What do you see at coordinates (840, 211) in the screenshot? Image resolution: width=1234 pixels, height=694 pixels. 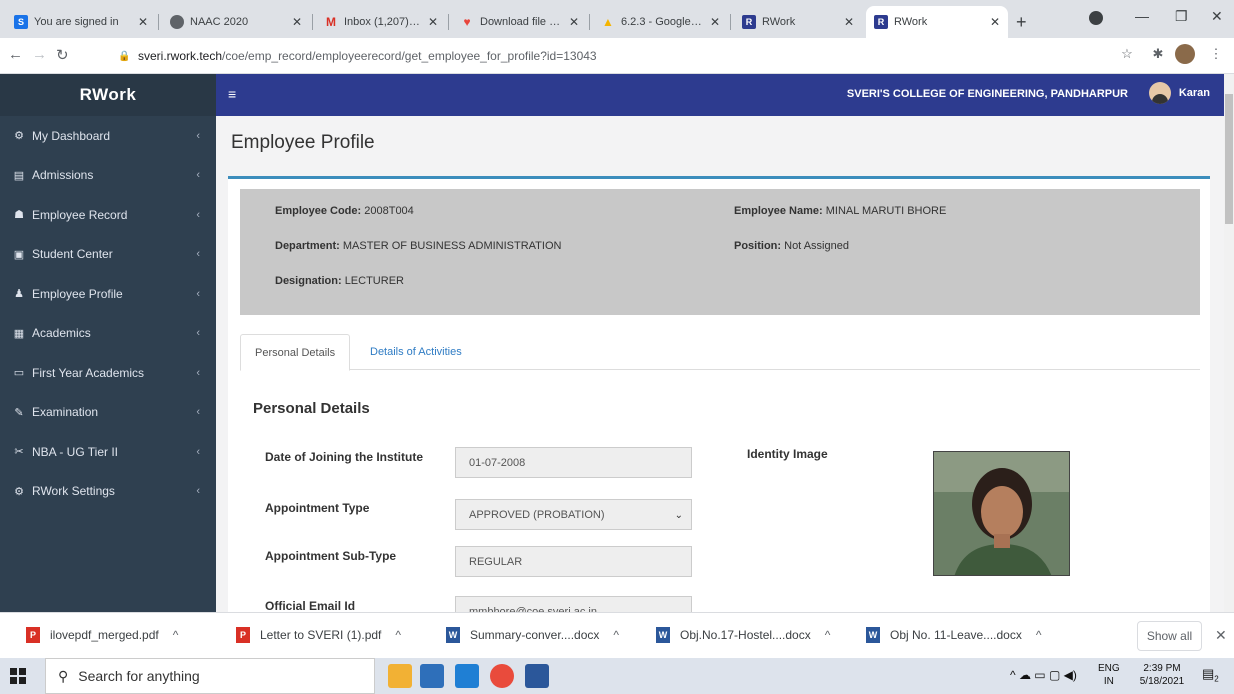 I see `employee-name: Employee Name: MINAL MARUTI BHORE` at bounding box center [840, 211].